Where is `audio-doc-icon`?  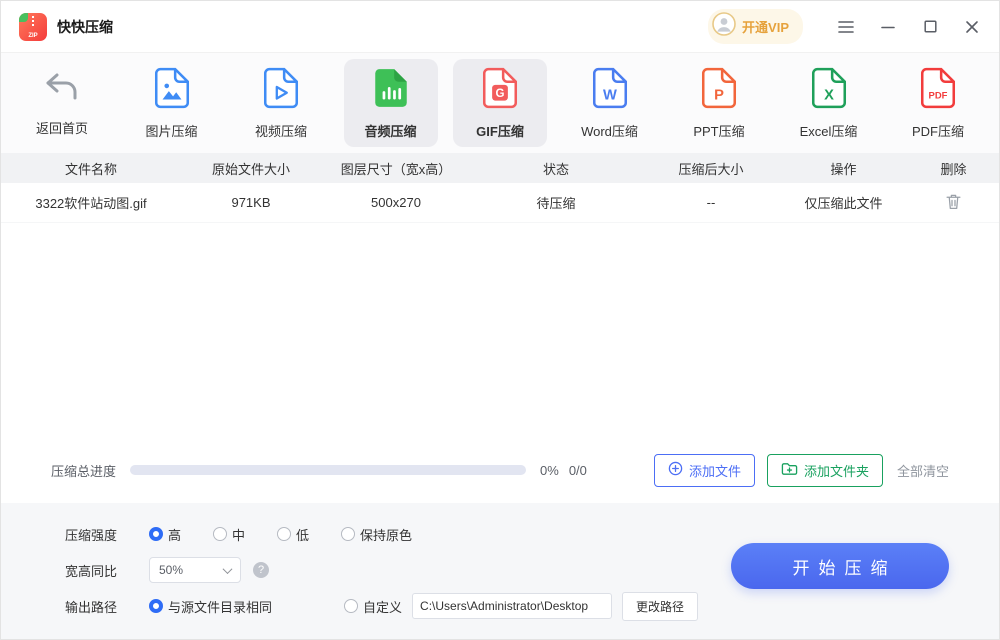 audio-doc-icon is located at coordinates (391, 90).